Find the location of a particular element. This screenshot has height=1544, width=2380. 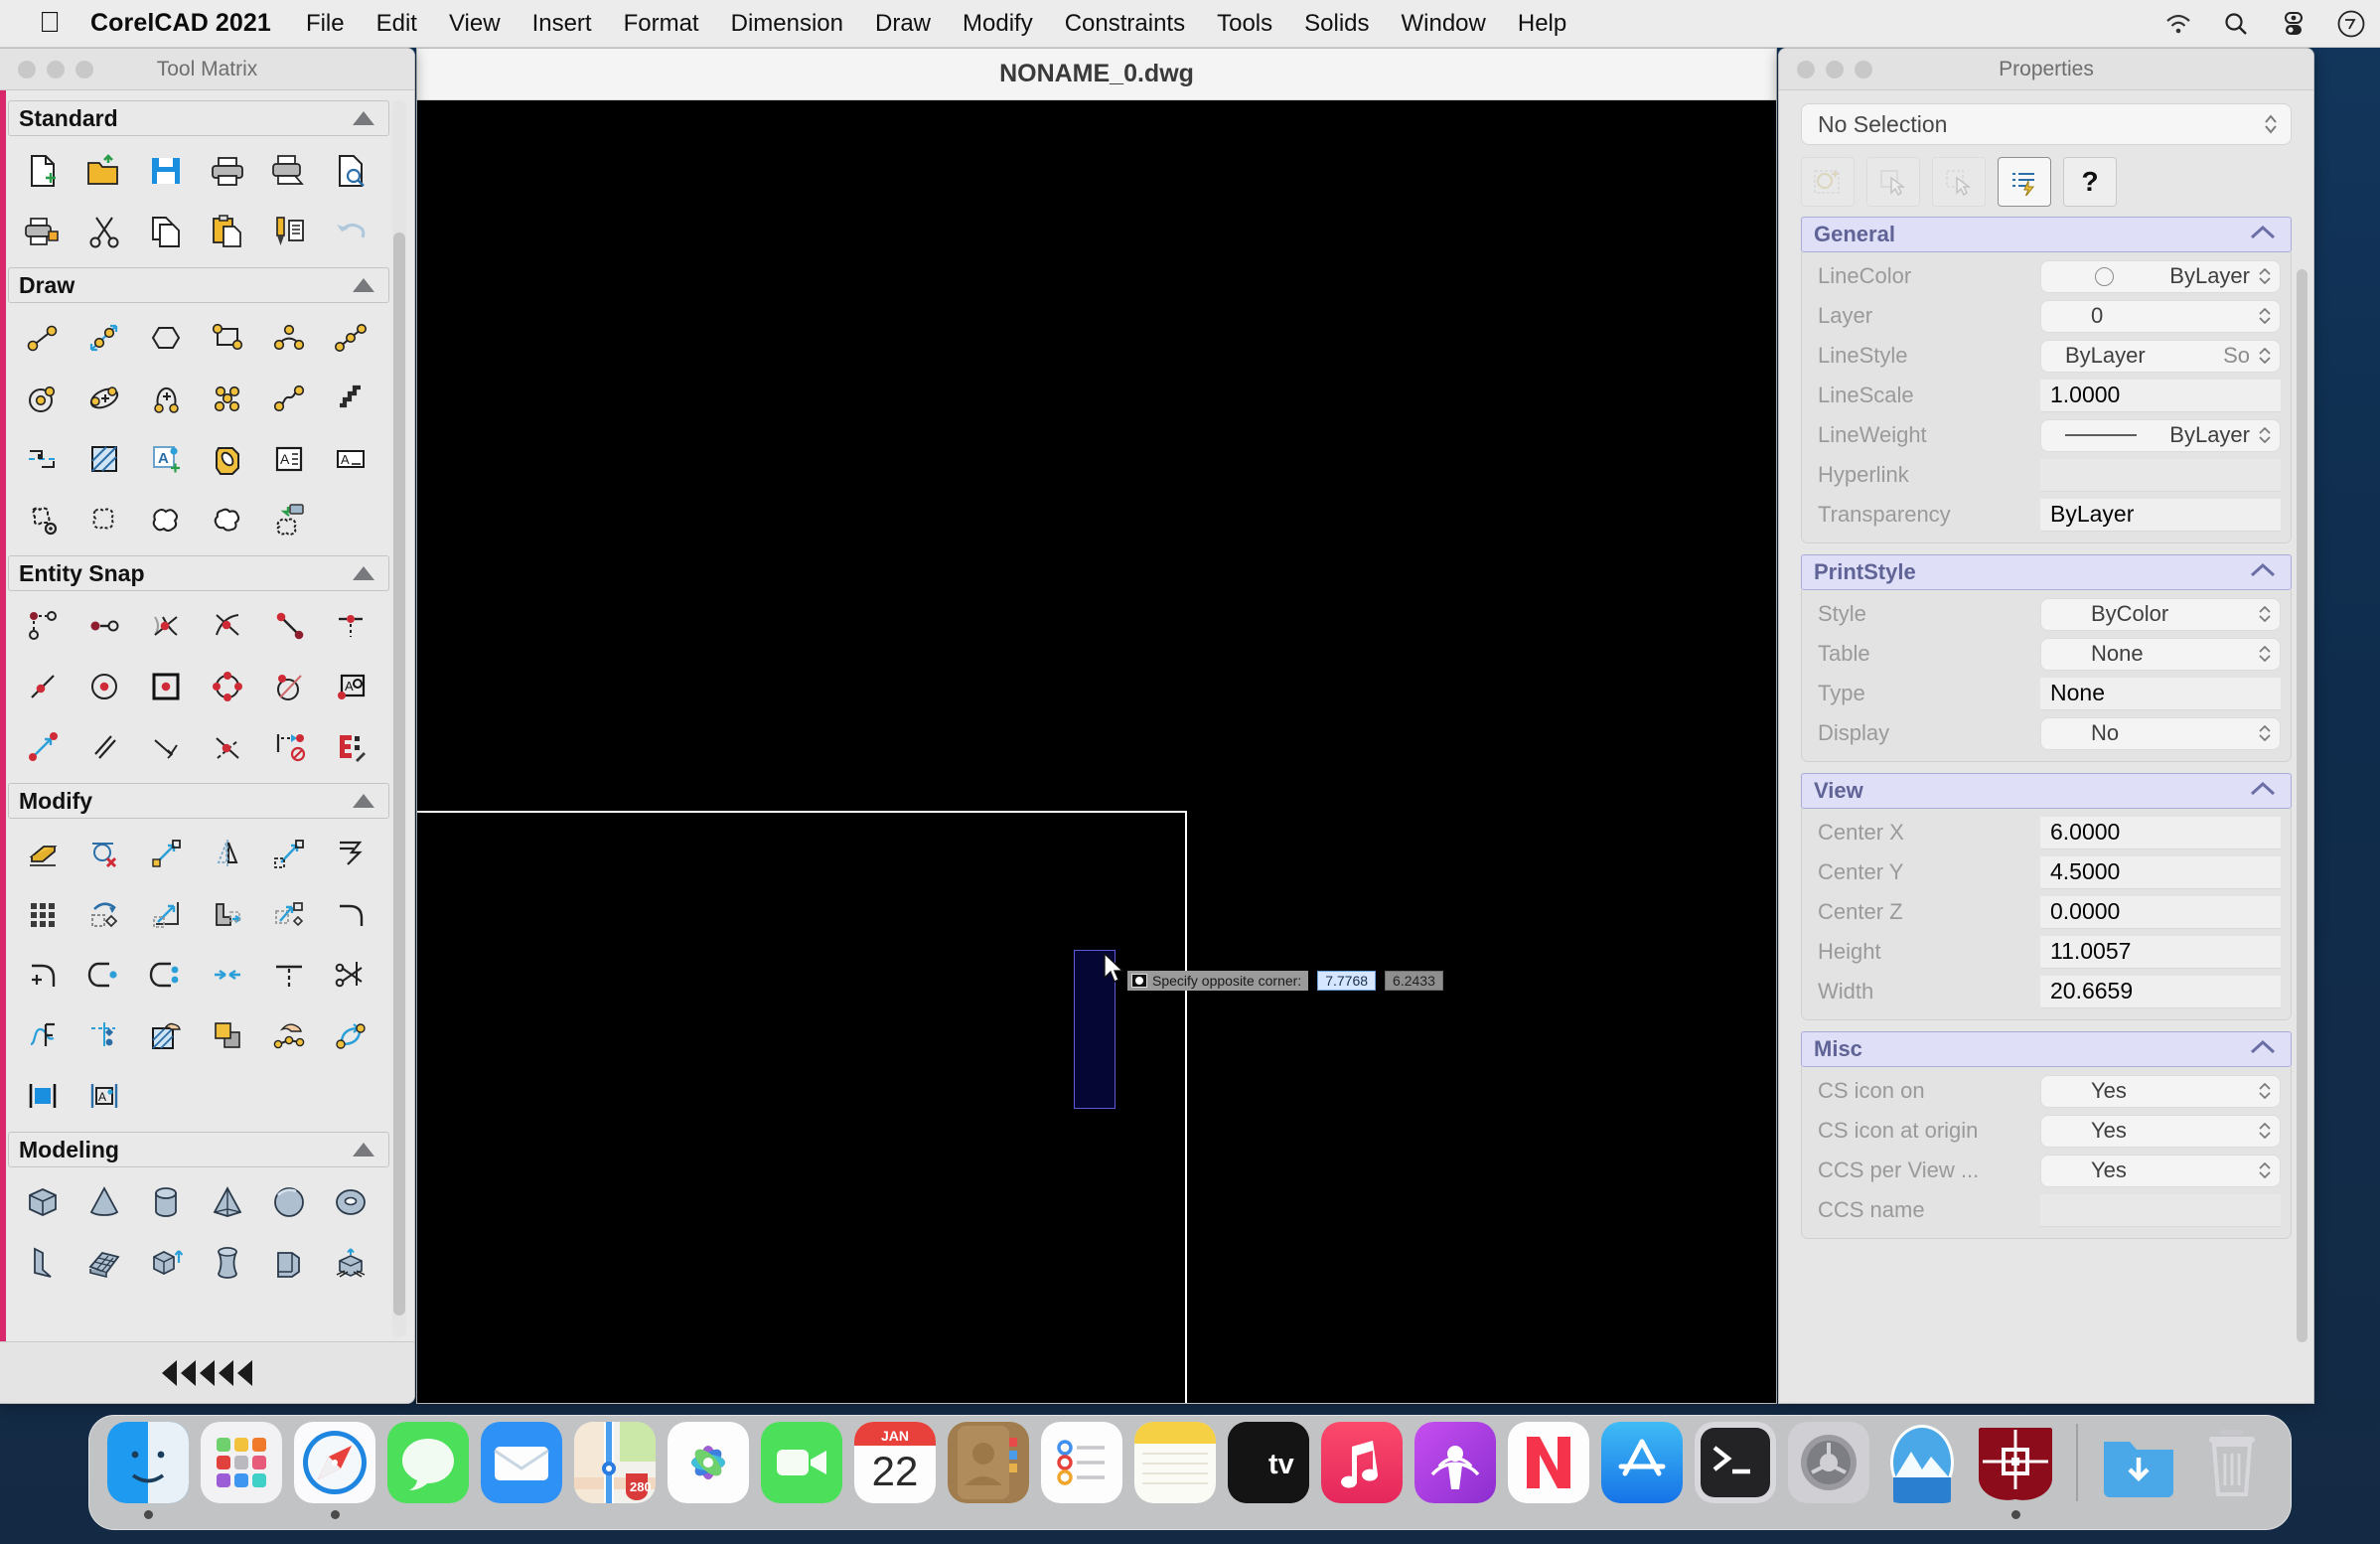

menu-item-edit: Edit is located at coordinates (397, 24).